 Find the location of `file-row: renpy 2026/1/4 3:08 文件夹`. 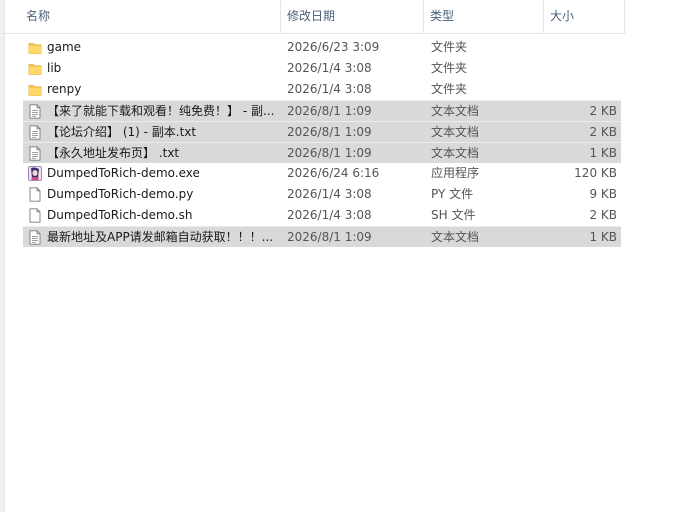

file-row: renpy 2026/1/4 3:08 文件夹 is located at coordinates (322, 89).